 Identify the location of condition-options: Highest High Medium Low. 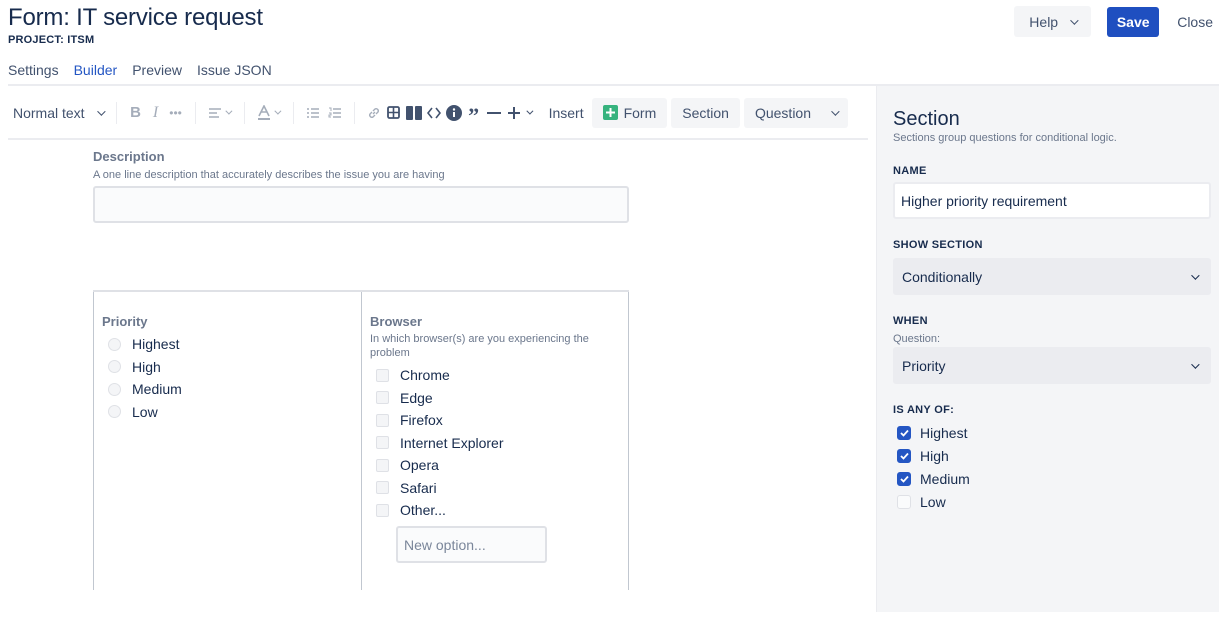
(933, 467).